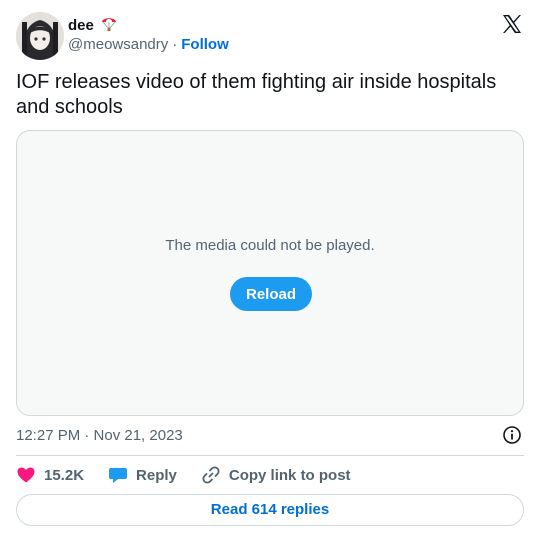  I want to click on reply-button: Reply, so click(142, 475).